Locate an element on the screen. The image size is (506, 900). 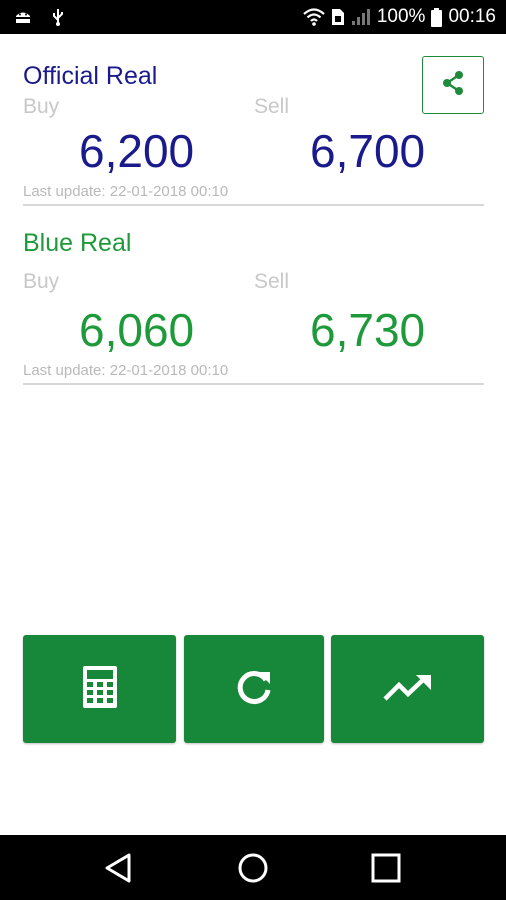
calculator-icon is located at coordinates (99, 689).